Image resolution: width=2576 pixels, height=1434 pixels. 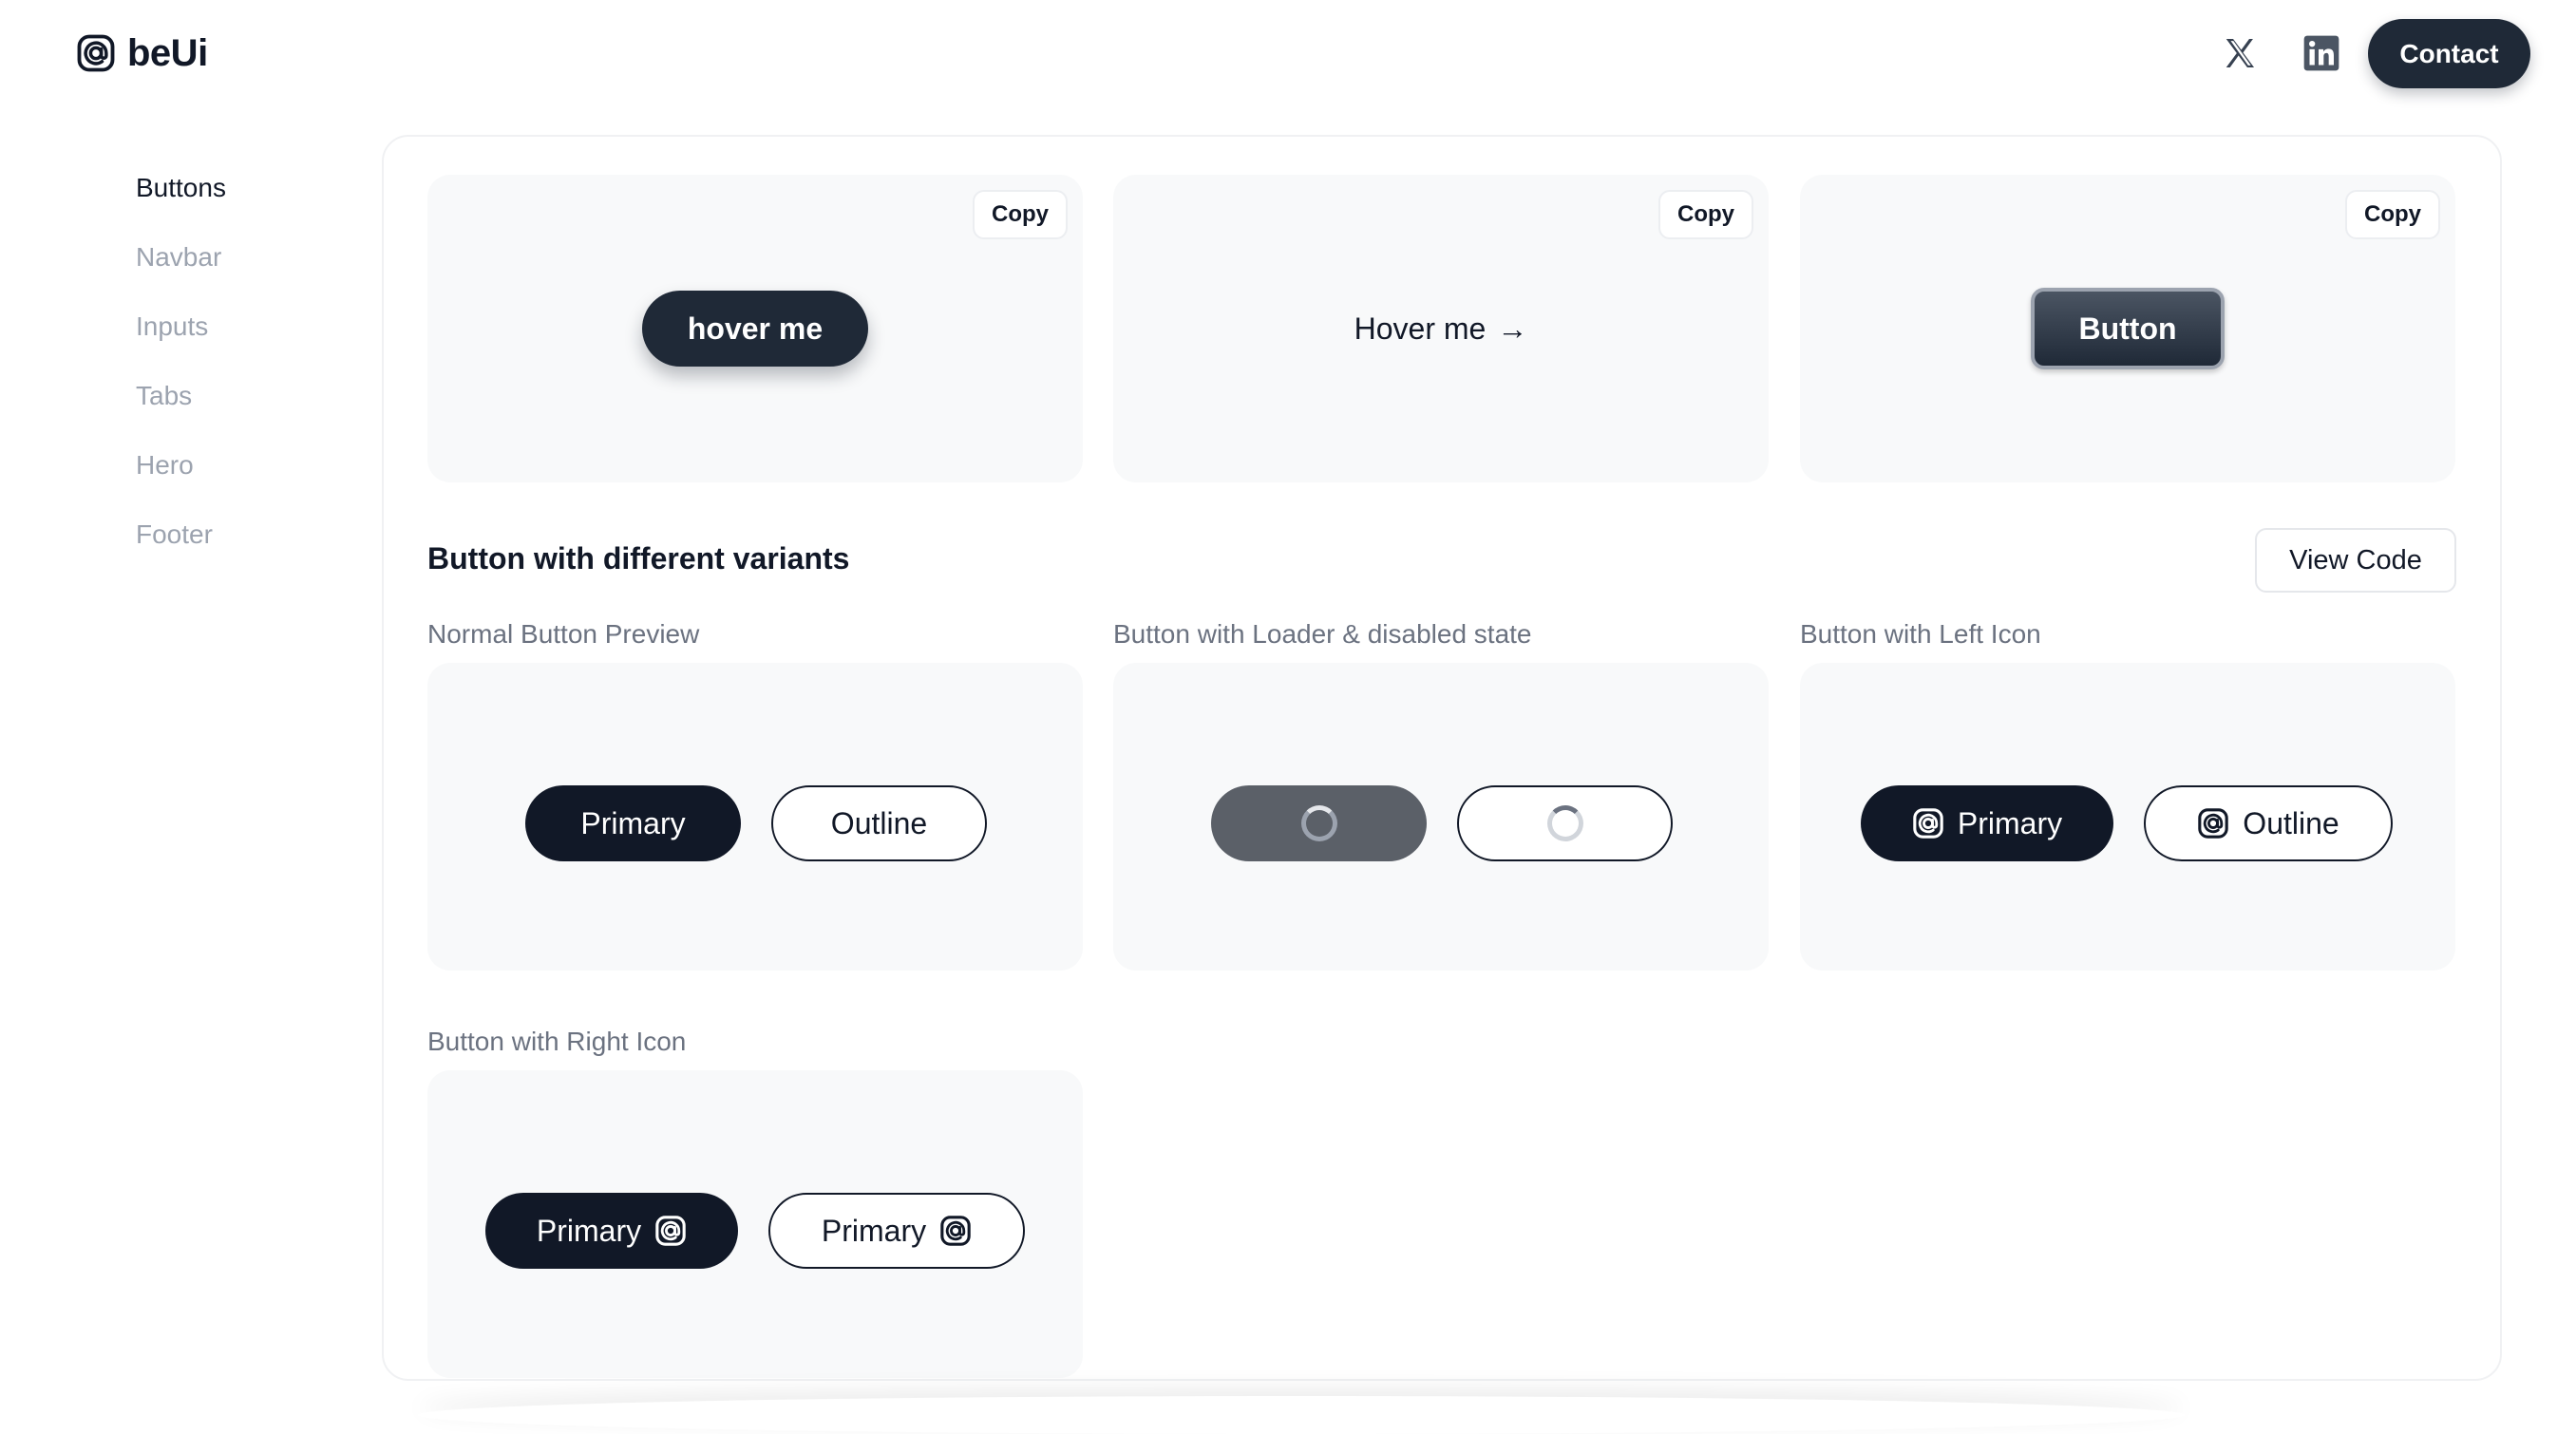 I want to click on preview-card-right-icon: Primary Primary, so click(x=755, y=1224).